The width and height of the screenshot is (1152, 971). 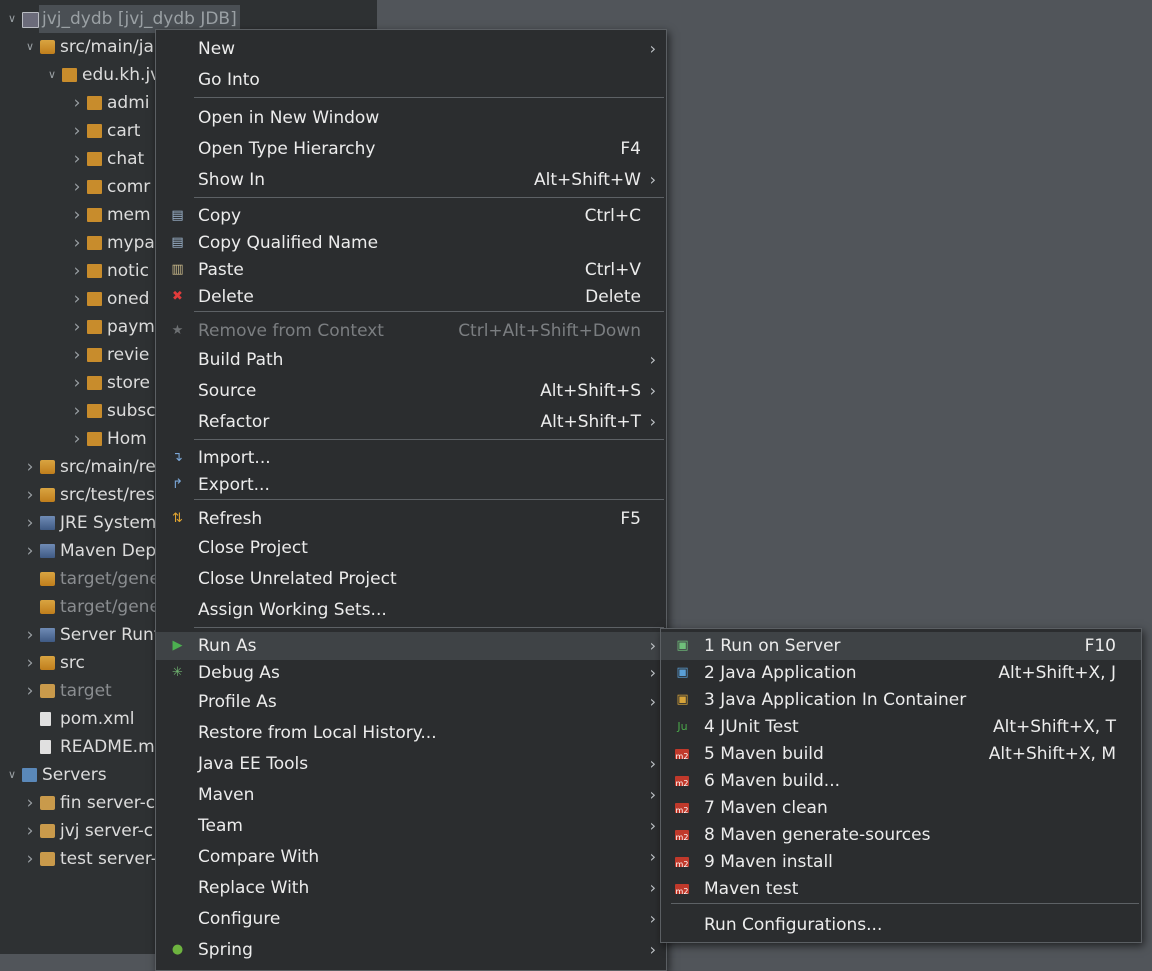 What do you see at coordinates (901, 700) in the screenshot?
I see `menu-item-3-java-application-in-container: ▣ 3 Java Application In Container` at bounding box center [901, 700].